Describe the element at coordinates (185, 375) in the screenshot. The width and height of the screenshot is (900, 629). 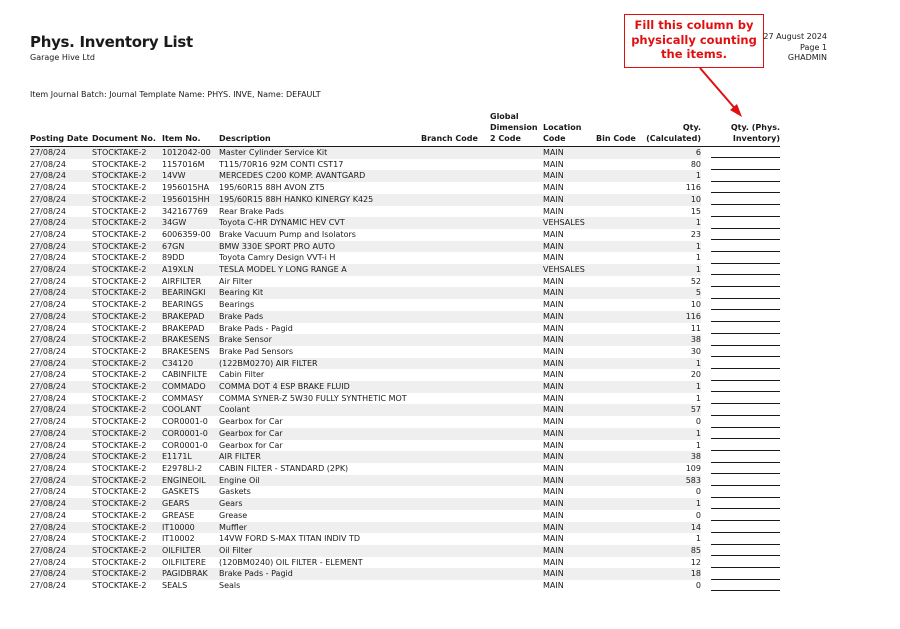
I see `cell-item-no: CABINFILTE` at that location.